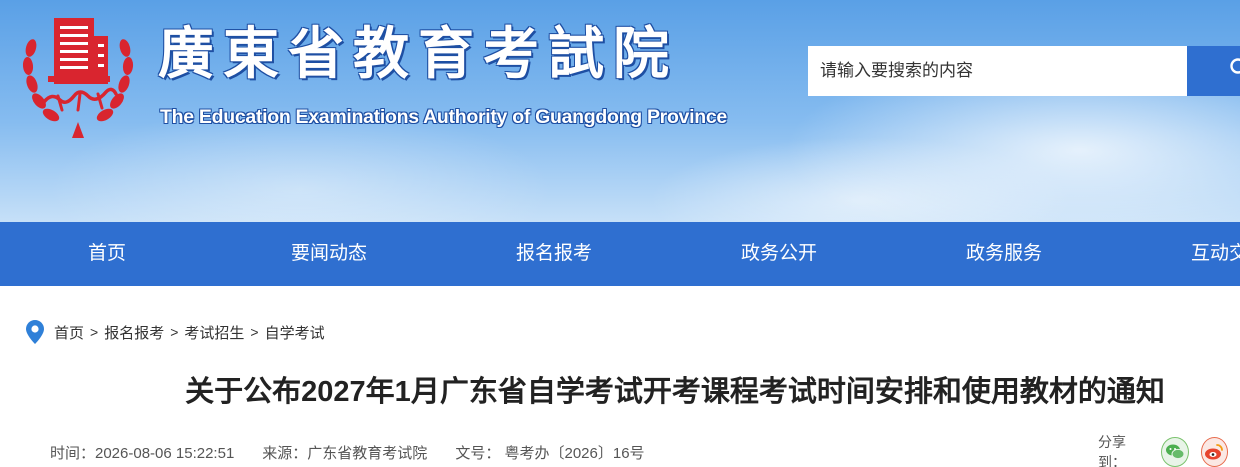  What do you see at coordinates (418, 54) in the screenshot?
I see `site-name: 廣東省教育考試院` at bounding box center [418, 54].